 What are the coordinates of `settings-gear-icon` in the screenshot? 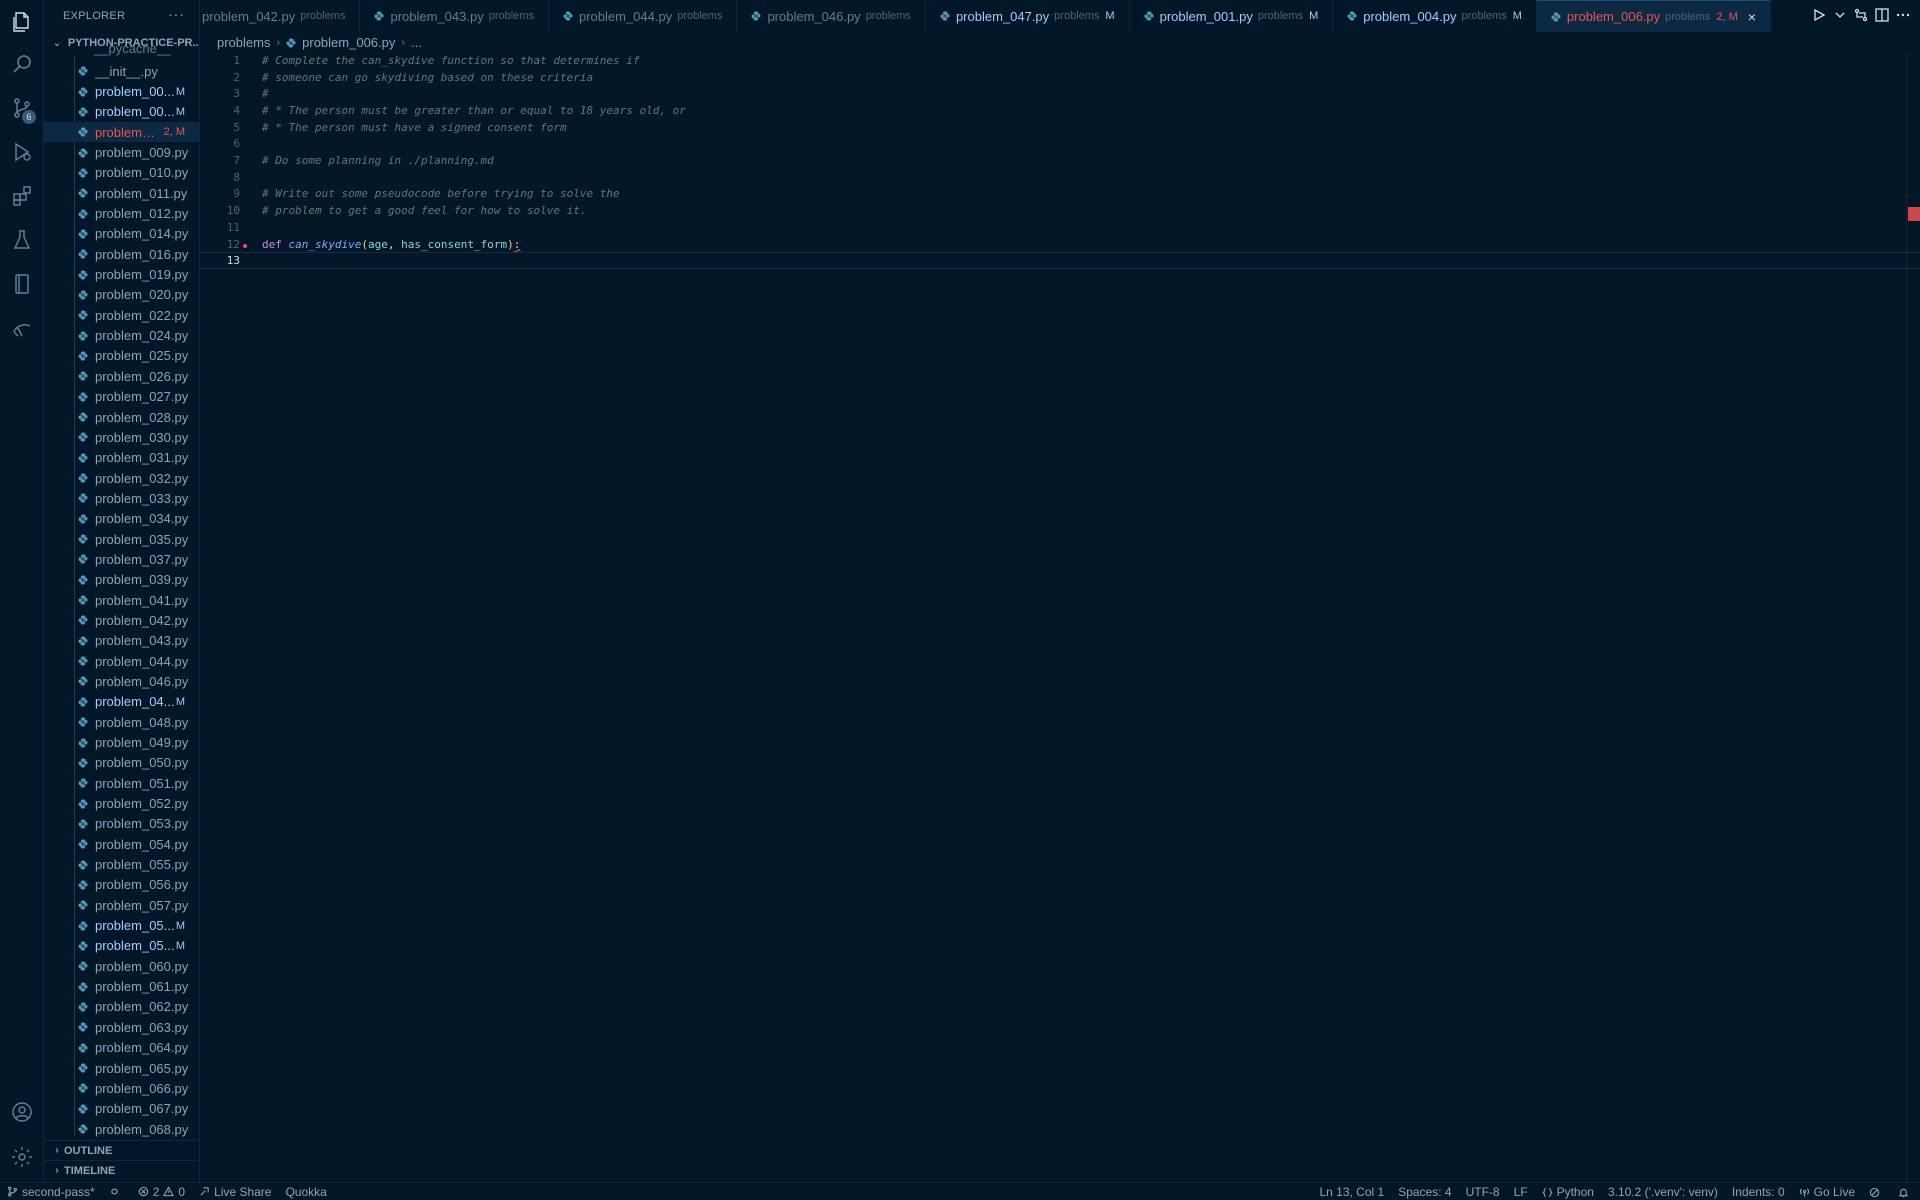 It's located at (22, 1157).